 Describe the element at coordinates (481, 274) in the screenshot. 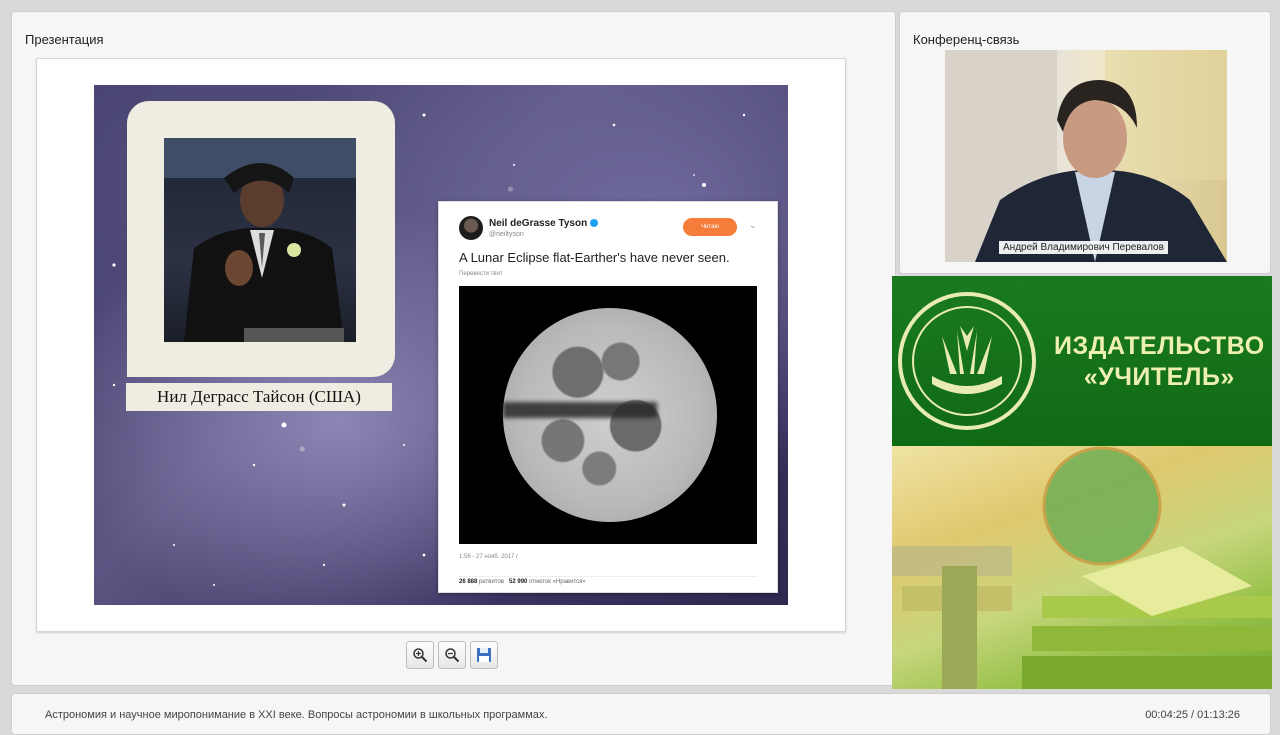

I see `tweet-translate: Перевести твит` at that location.